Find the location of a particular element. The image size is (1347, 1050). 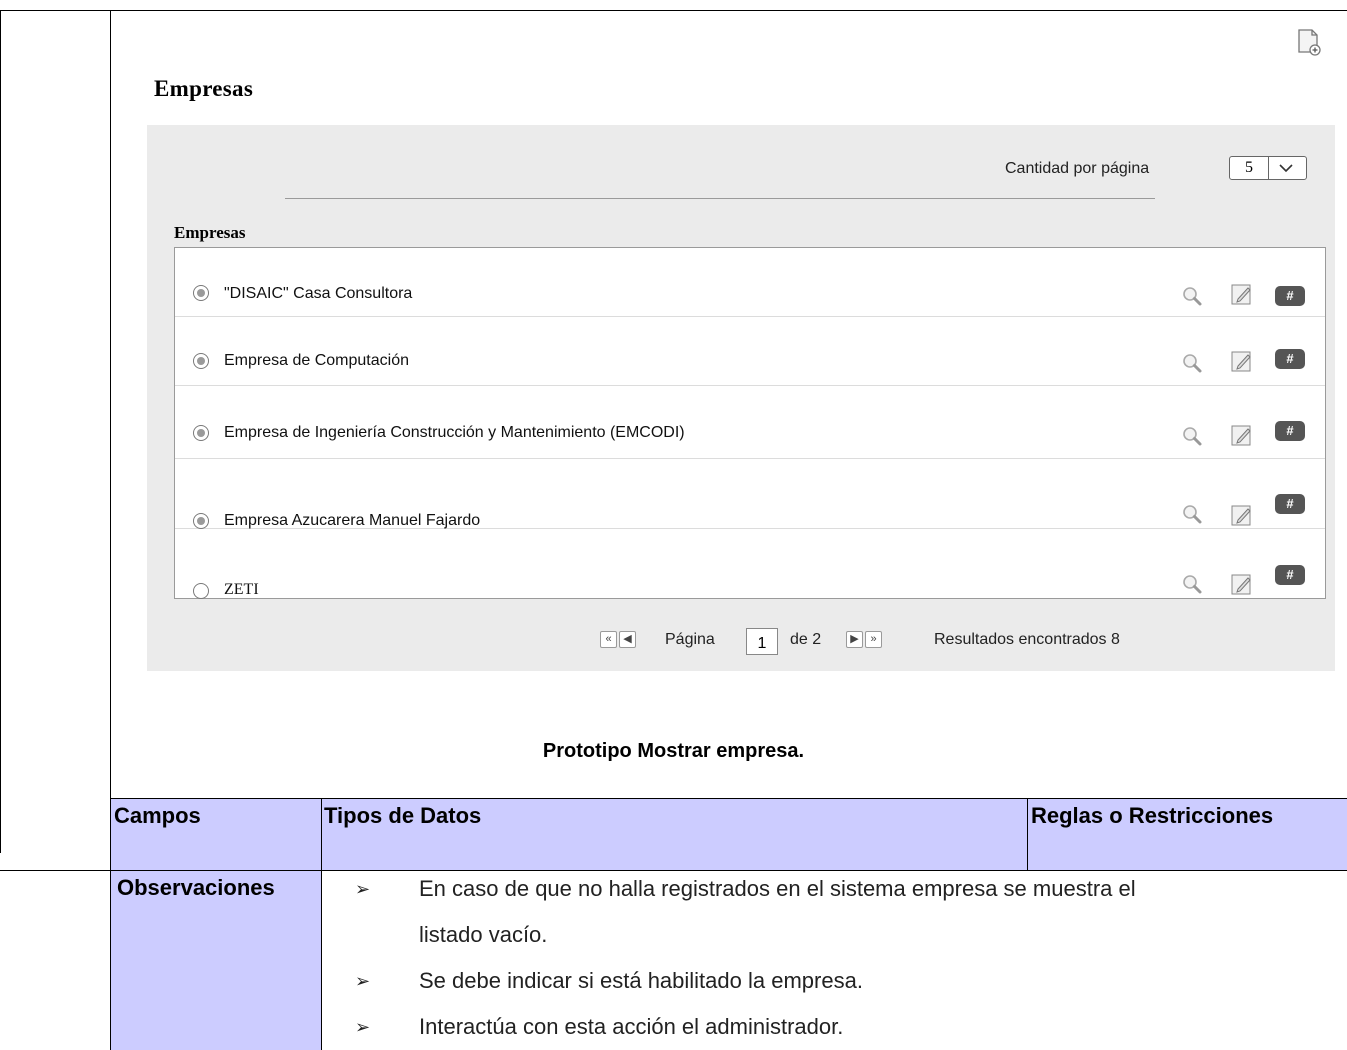

table-row-border is located at coordinates (673, 870).